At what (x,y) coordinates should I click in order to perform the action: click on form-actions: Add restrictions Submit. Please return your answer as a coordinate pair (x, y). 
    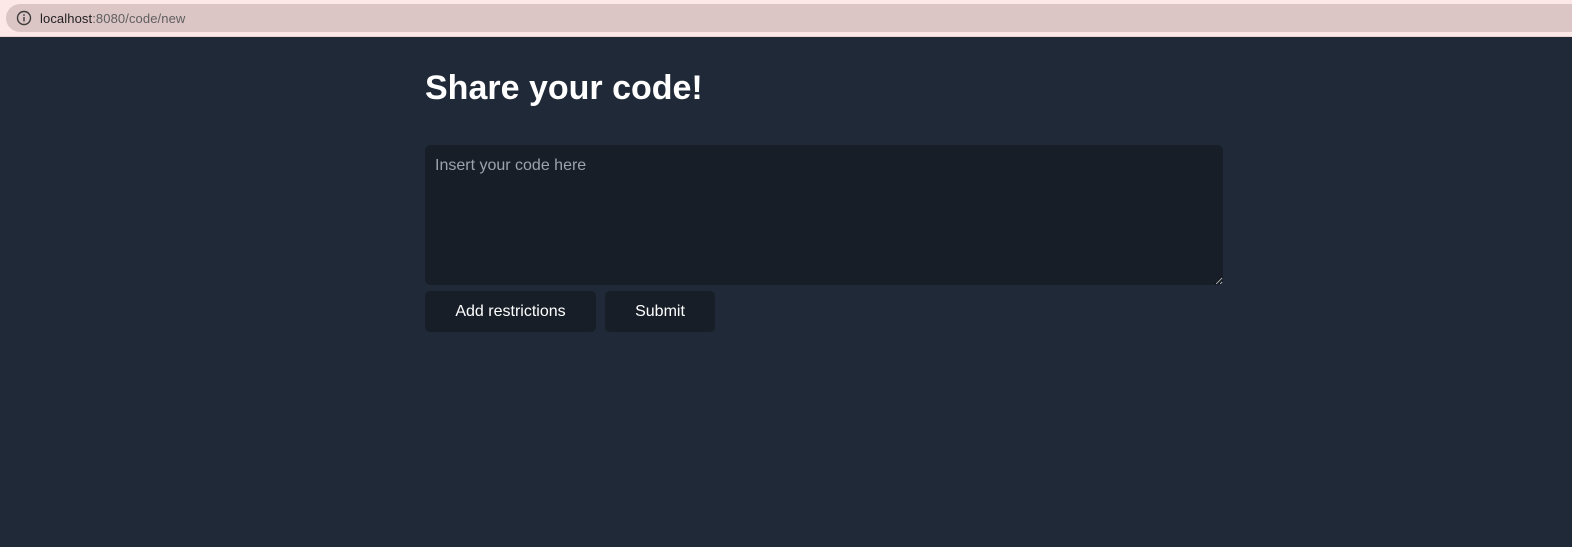
    Looking at the image, I should click on (824, 311).